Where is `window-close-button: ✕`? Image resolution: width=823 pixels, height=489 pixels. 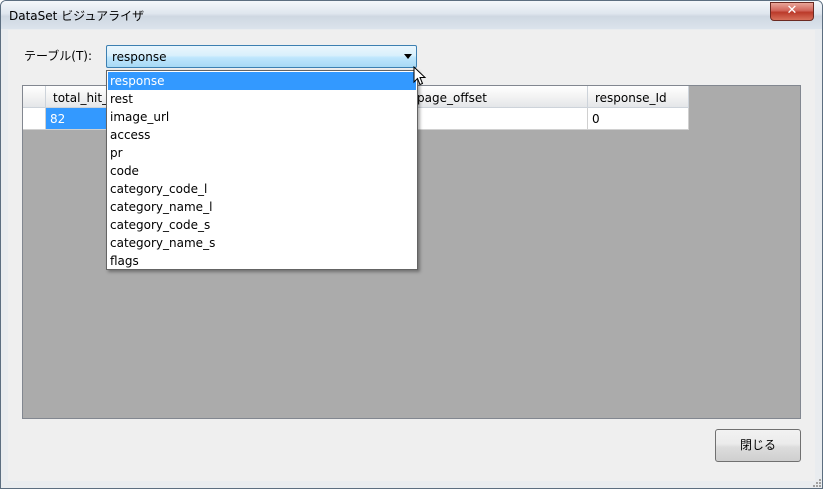 window-close-button: ✕ is located at coordinates (792, 11).